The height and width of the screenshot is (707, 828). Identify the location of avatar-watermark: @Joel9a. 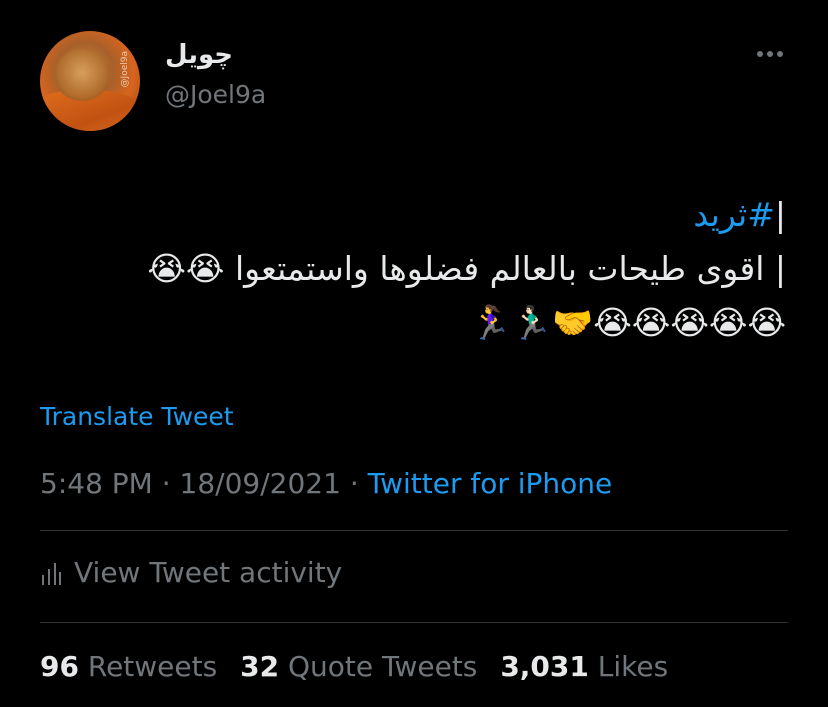
(125, 69).